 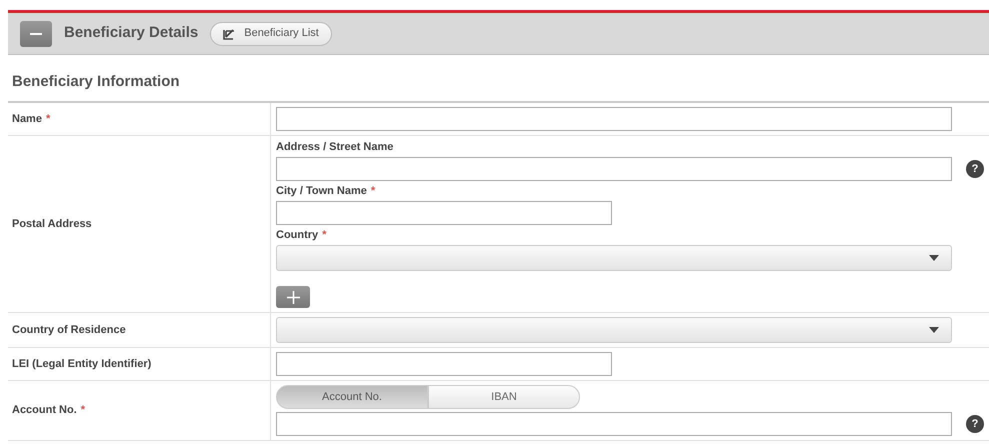 I want to click on section-title: Beneficiary Information, so click(x=96, y=82).